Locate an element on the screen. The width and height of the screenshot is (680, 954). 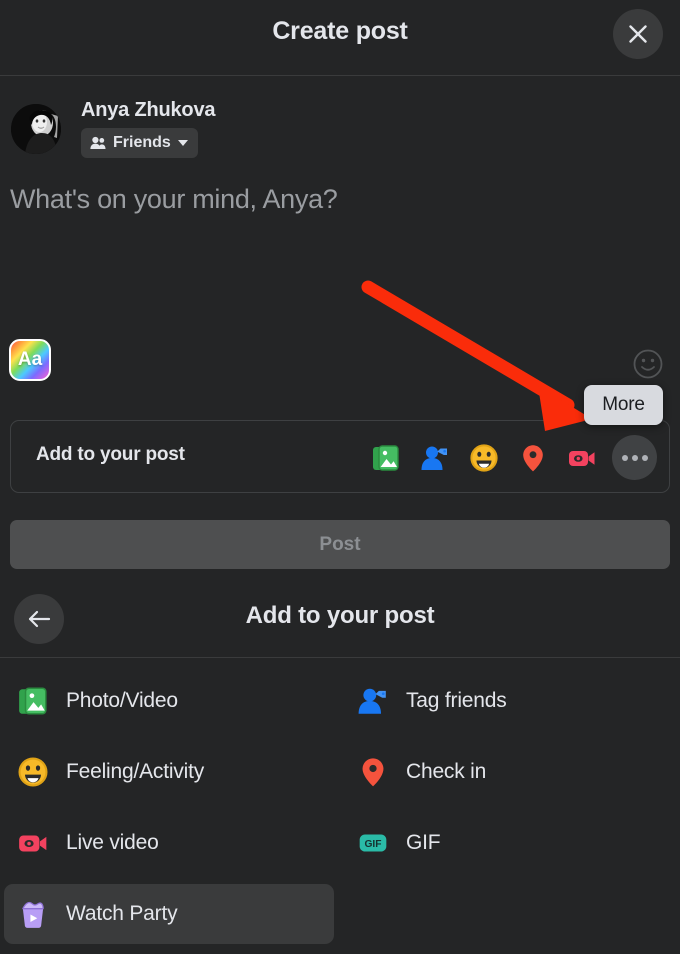
dialog-header: Create post is located at coordinates (340, 38).